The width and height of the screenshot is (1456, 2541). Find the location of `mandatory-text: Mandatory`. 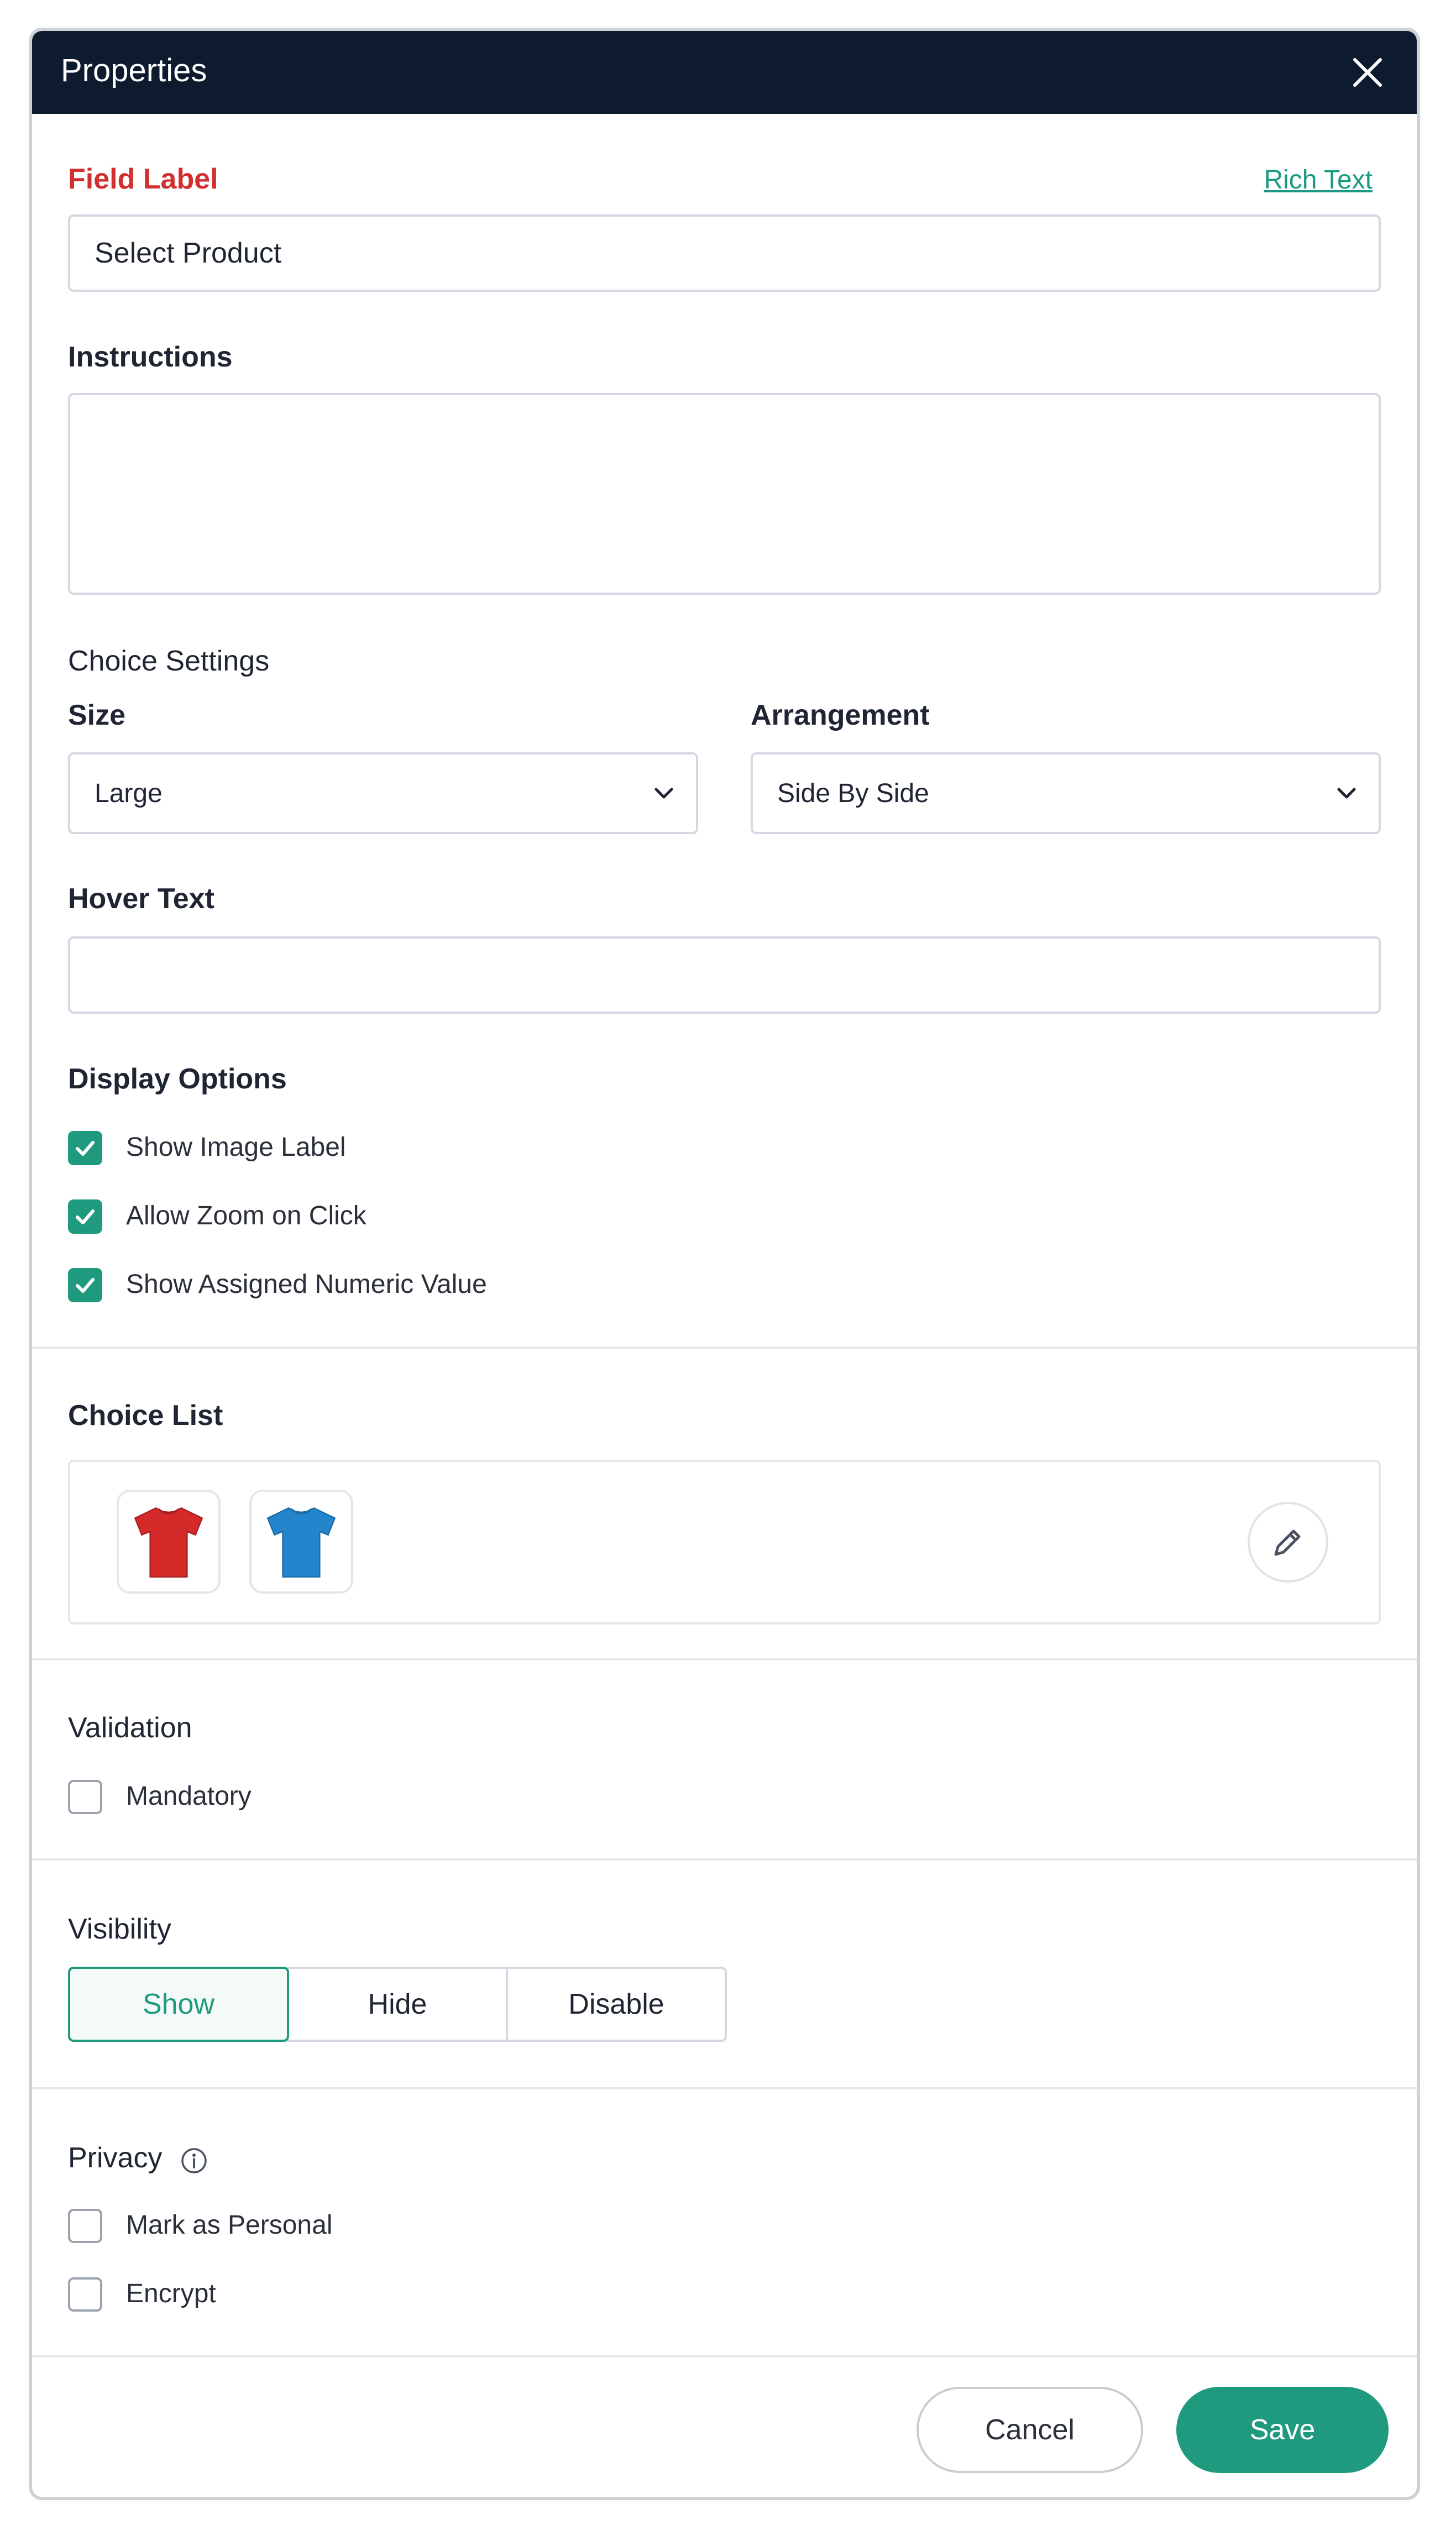

mandatory-text: Mandatory is located at coordinates (189, 1797).